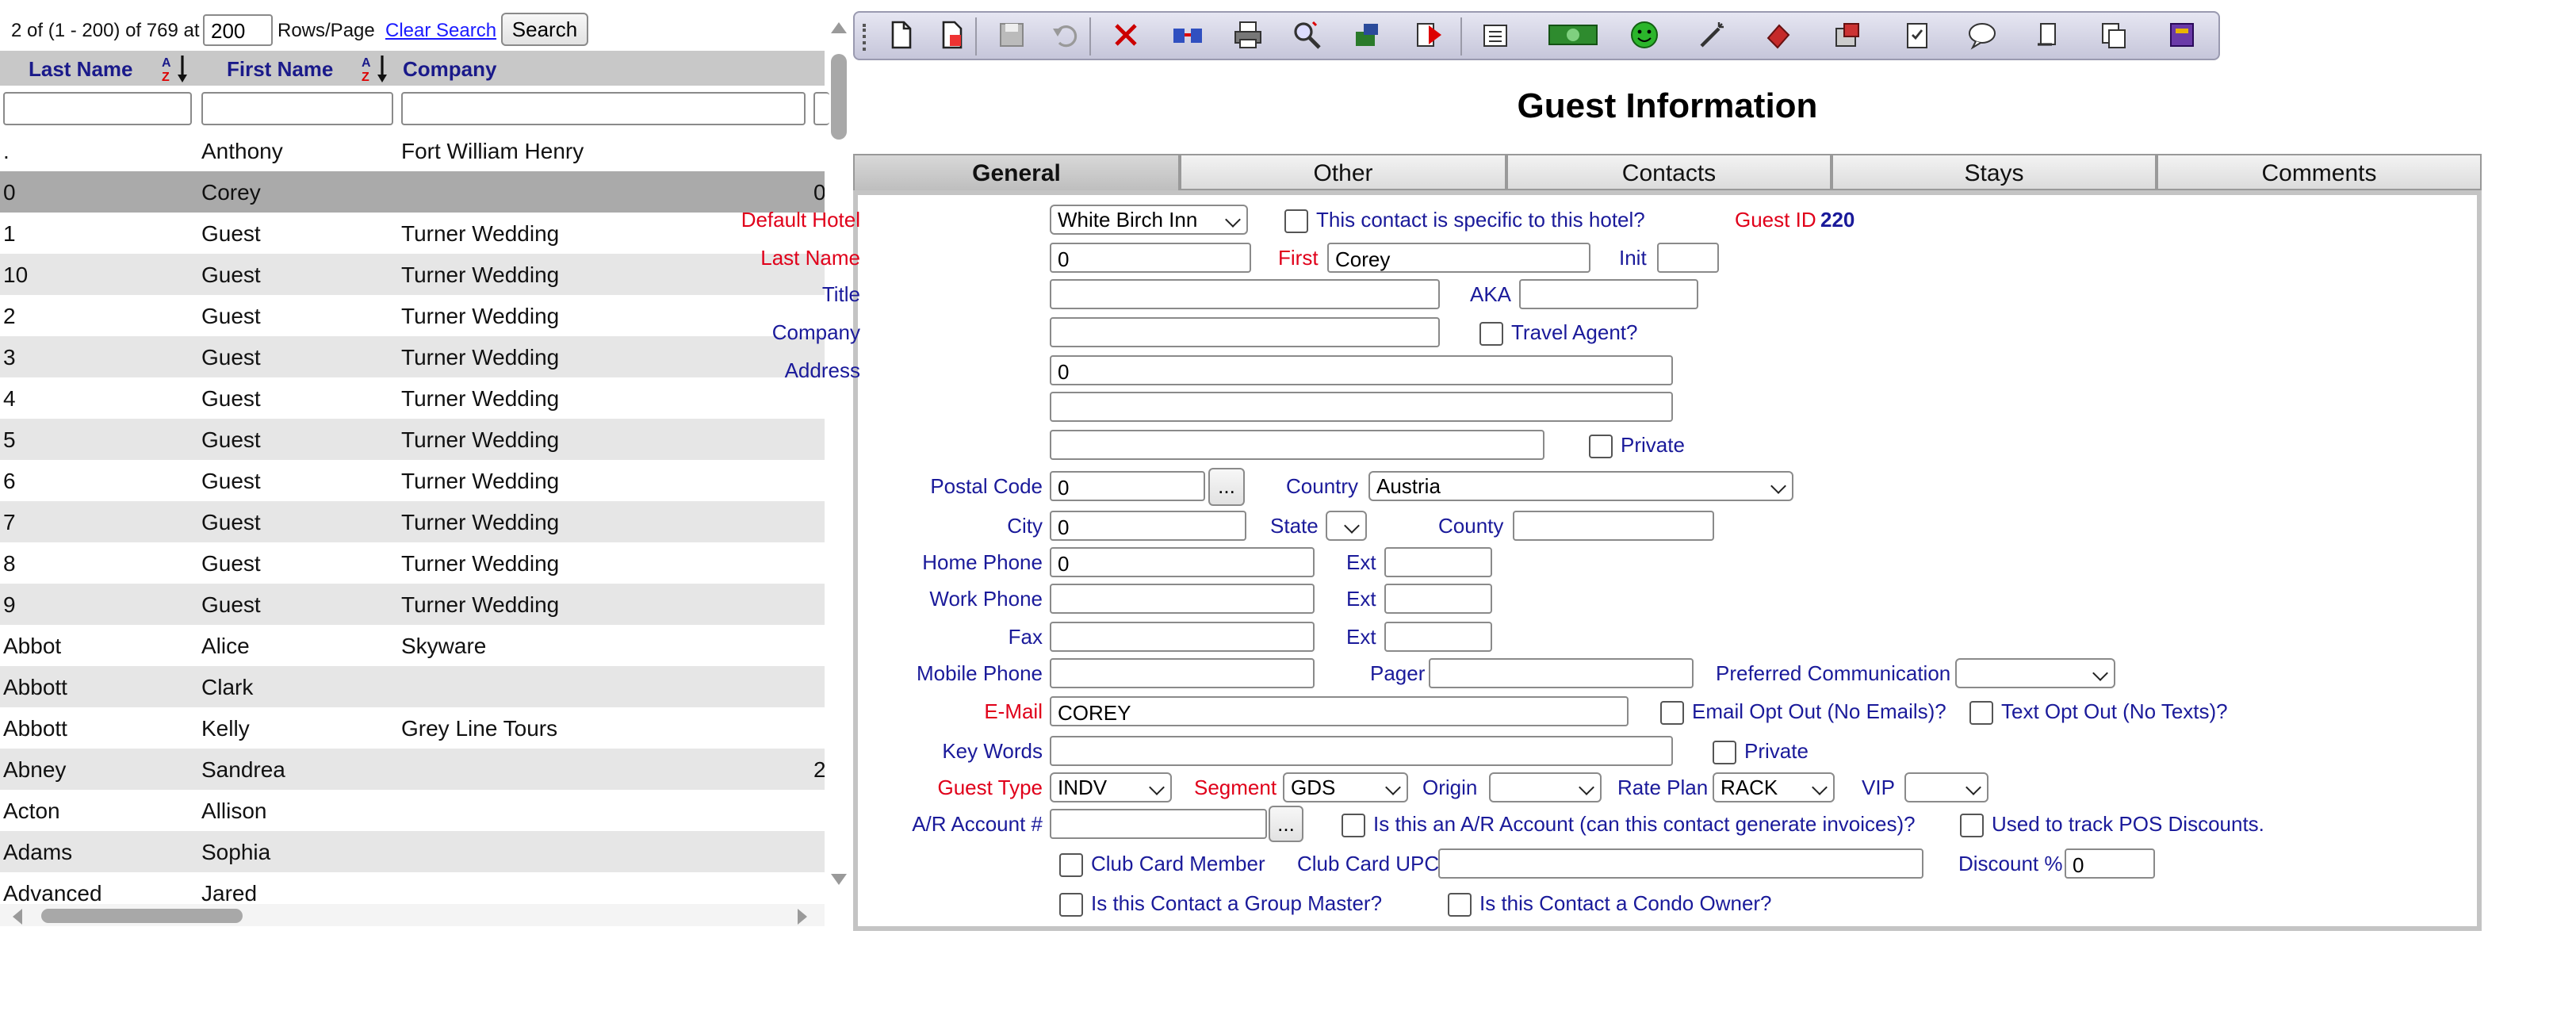 The image size is (2576, 1015). Describe the element at coordinates (1071, 865) in the screenshot. I see `club-card-member-checkbox` at that location.